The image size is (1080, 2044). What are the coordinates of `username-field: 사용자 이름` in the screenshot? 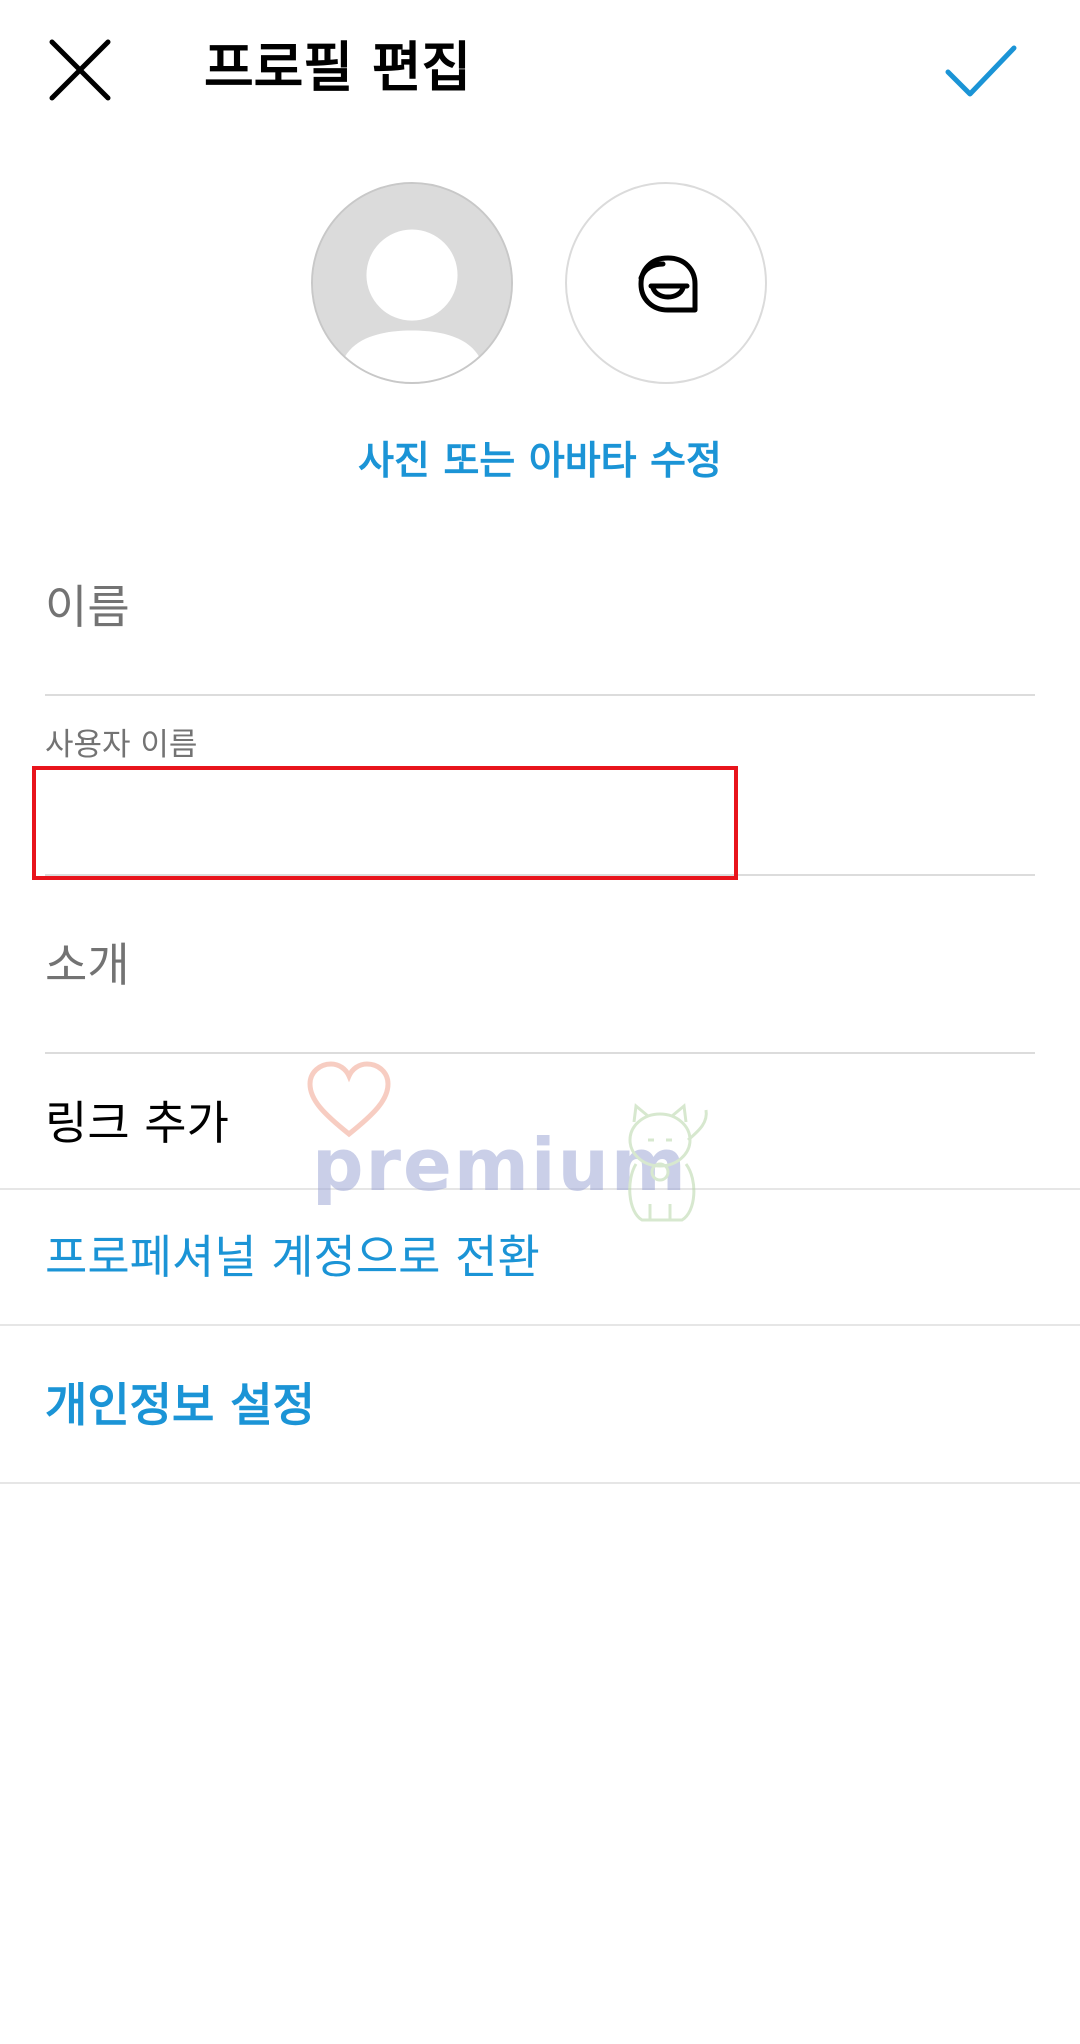 It's located at (540, 798).